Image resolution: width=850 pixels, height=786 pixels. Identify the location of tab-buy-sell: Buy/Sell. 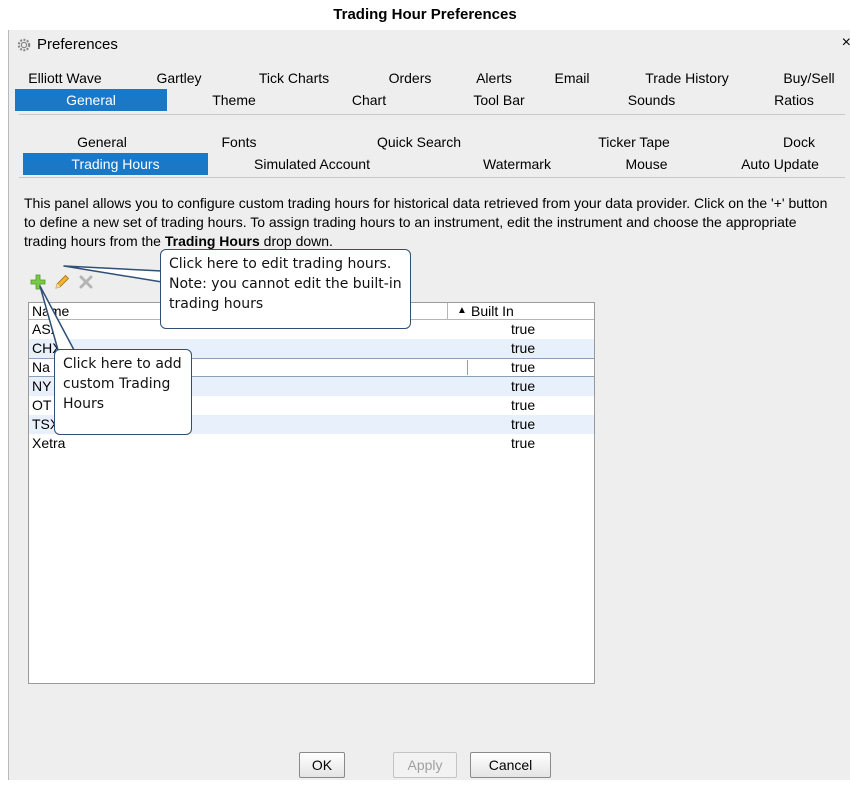
(809, 78).